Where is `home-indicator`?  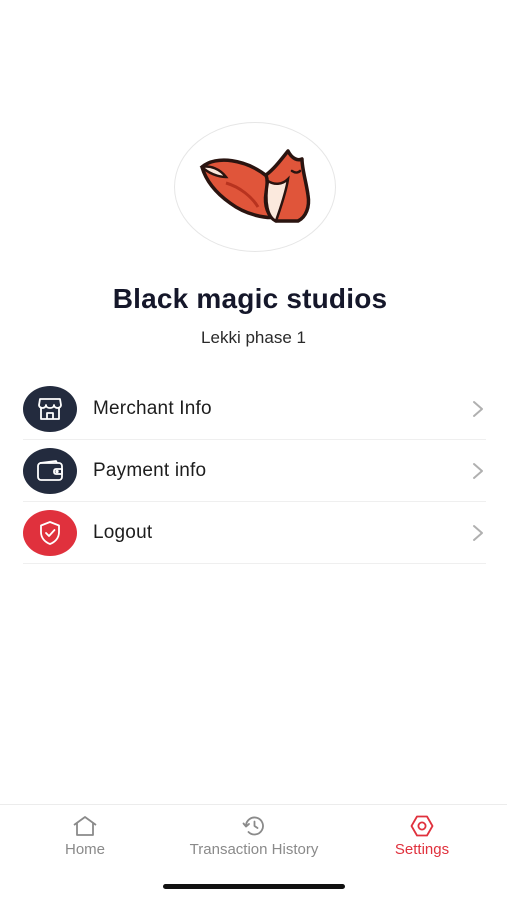
home-indicator is located at coordinates (254, 886).